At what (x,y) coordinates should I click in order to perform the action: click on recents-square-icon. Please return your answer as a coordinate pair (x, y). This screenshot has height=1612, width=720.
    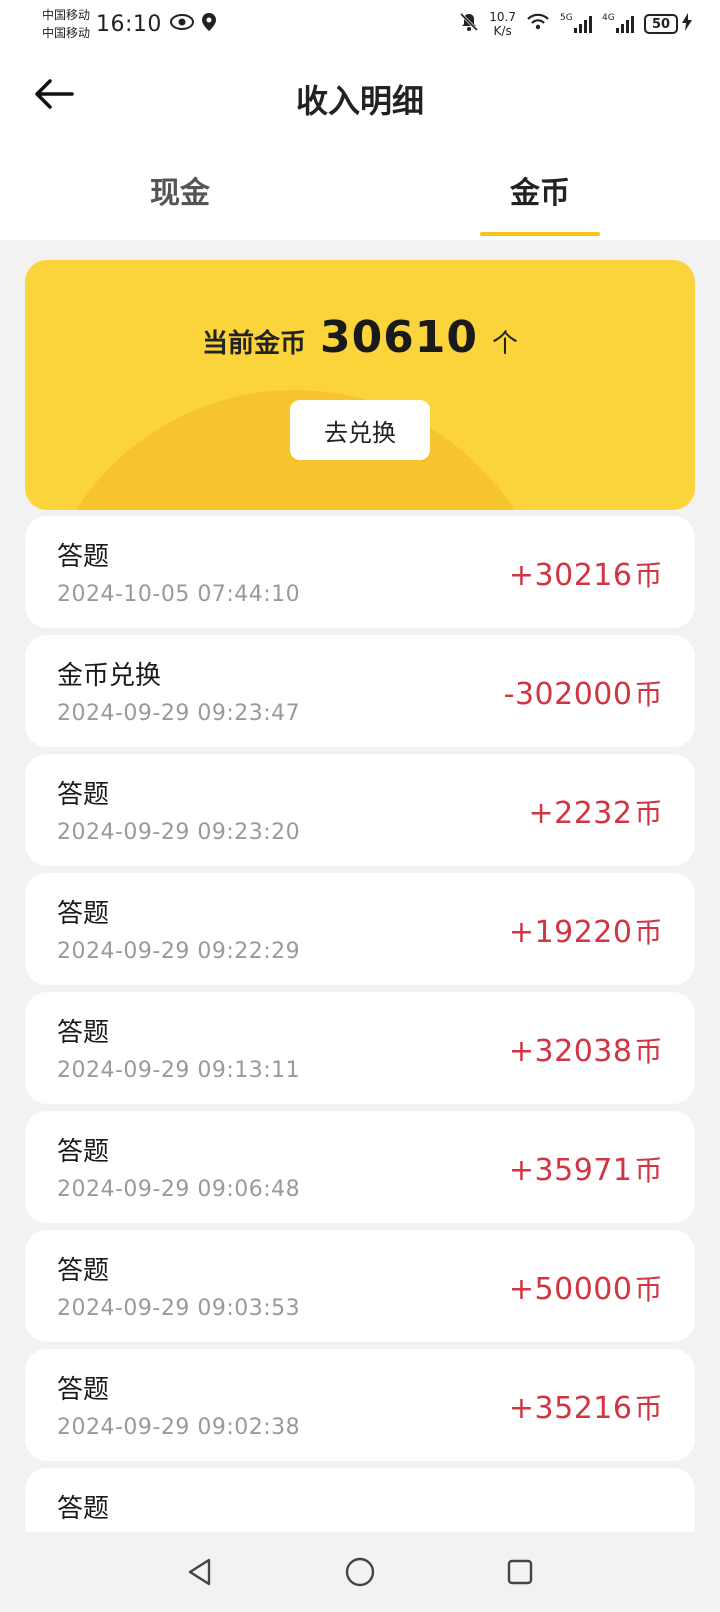
    Looking at the image, I should click on (520, 1572).